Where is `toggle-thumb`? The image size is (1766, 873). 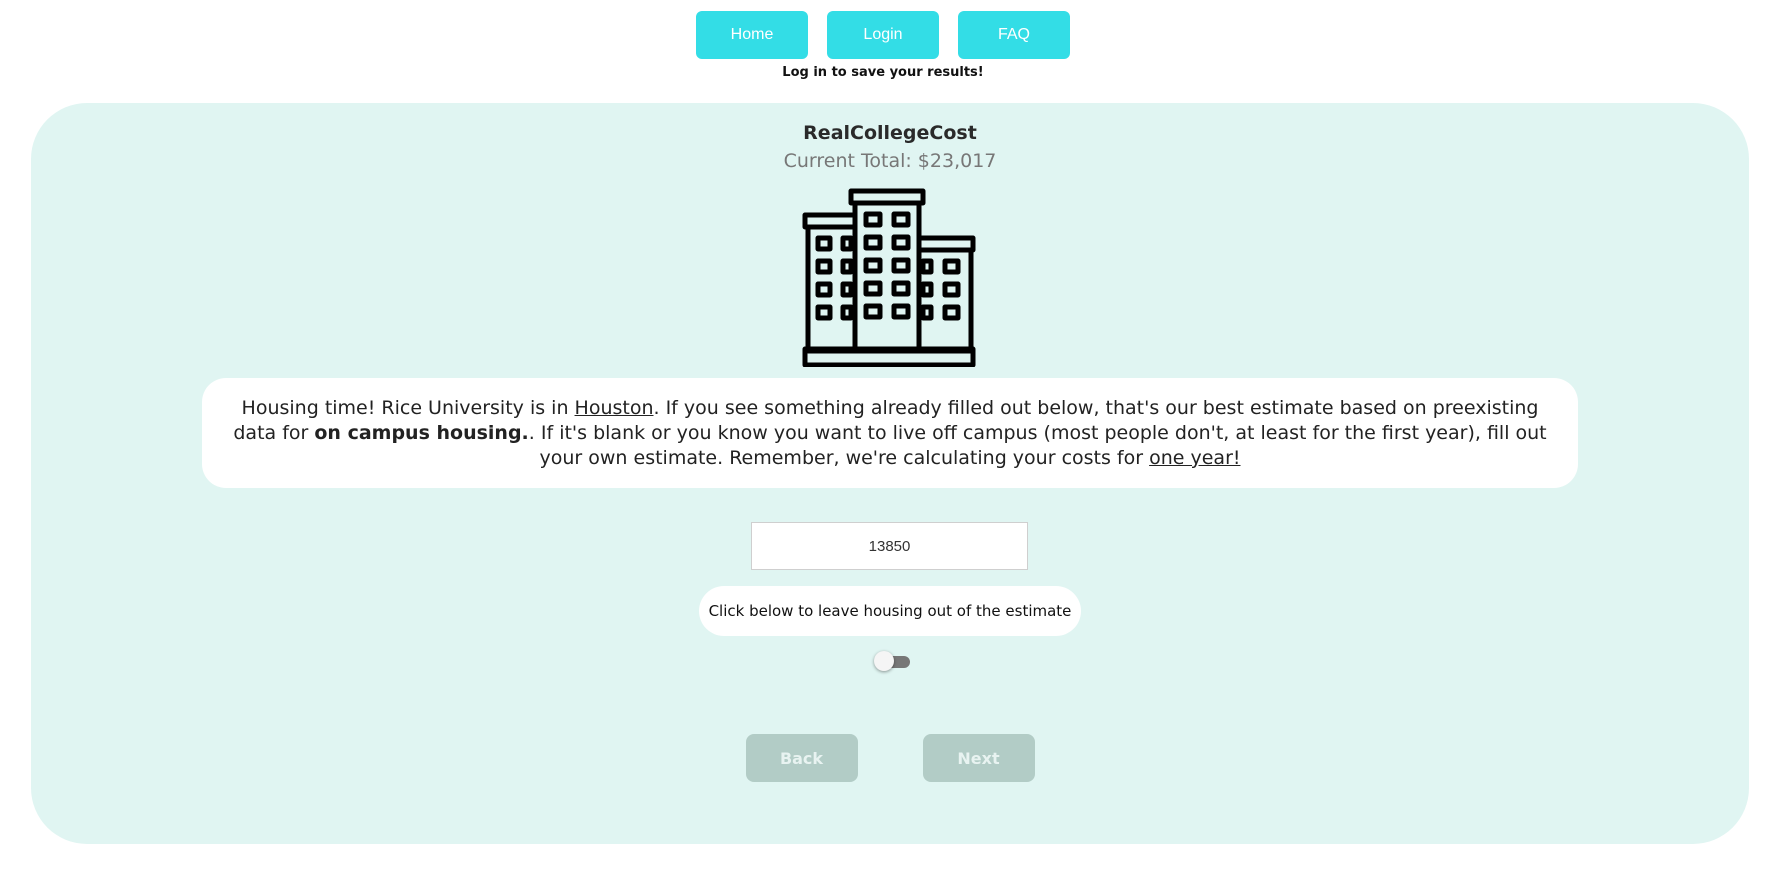 toggle-thumb is located at coordinates (884, 661).